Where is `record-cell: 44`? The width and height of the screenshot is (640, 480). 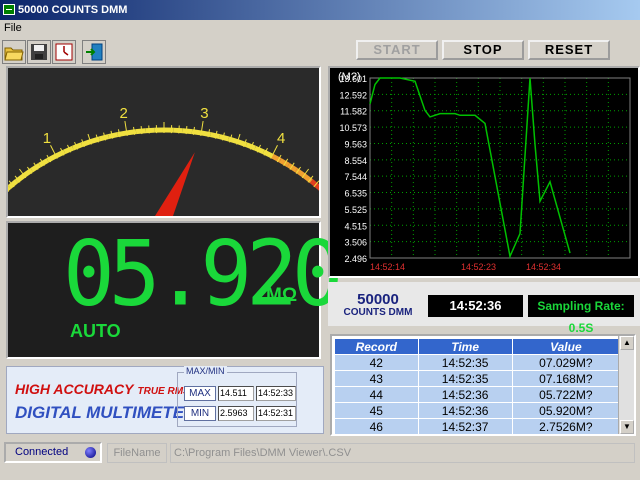
record-cell: 44 is located at coordinates (376, 394).